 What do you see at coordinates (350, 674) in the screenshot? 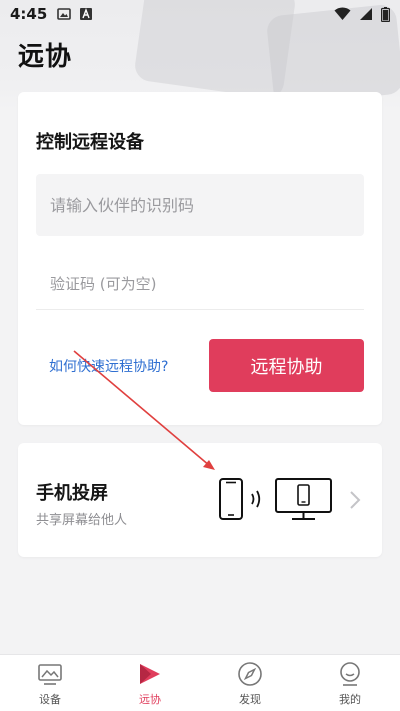
I see `profile-icon` at bounding box center [350, 674].